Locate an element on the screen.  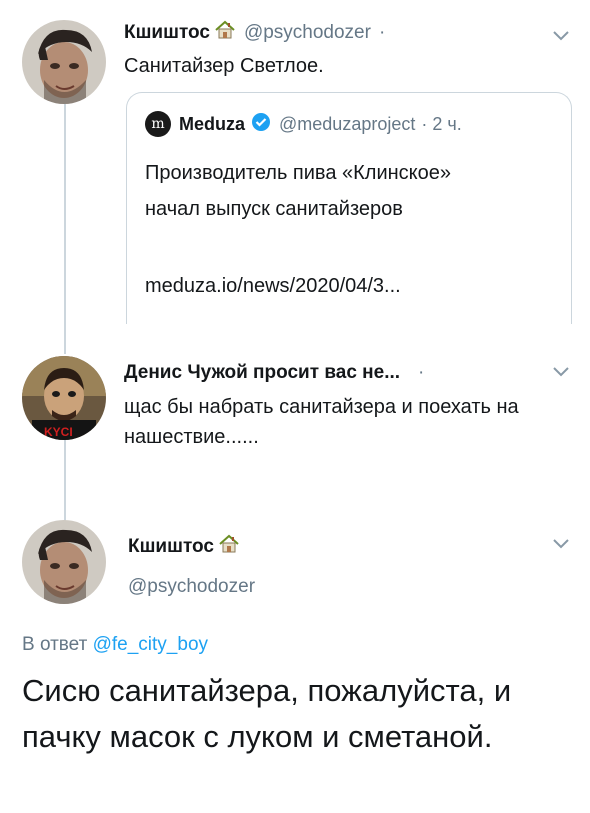
quoted-tweet-time: · 2 ч. is located at coordinates (441, 123).